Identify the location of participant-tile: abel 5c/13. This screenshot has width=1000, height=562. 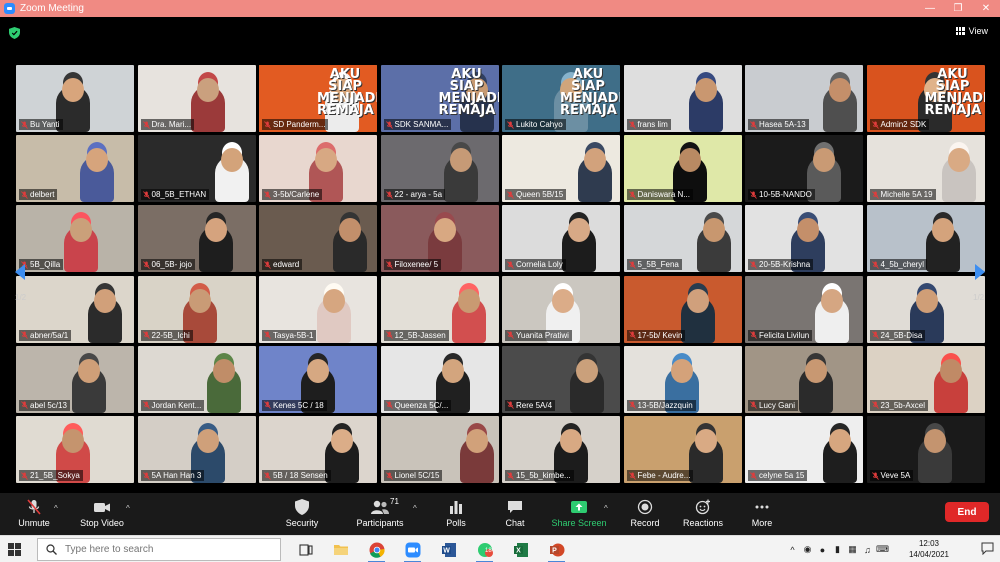
(75, 379).